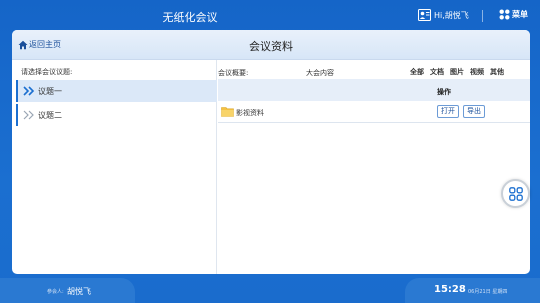 Image resolution: width=540 pixels, height=303 pixels. What do you see at coordinates (233, 73) in the screenshot?
I see `overview-label: 会议概要:` at bounding box center [233, 73].